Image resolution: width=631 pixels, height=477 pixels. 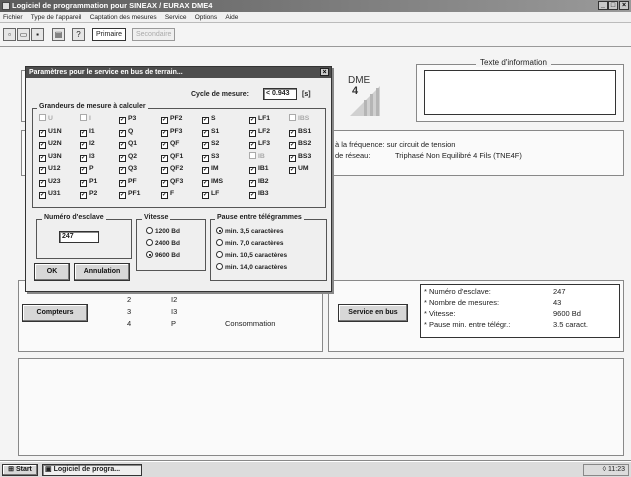 I want to click on secondary-button: Secondaire, so click(x=154, y=34).